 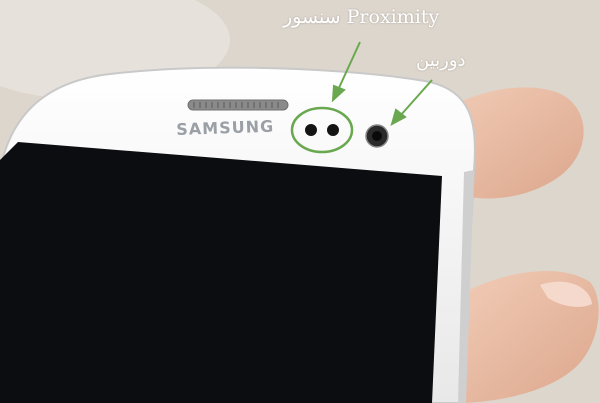 I want to click on camera-label: دوربین, so click(x=441, y=60).